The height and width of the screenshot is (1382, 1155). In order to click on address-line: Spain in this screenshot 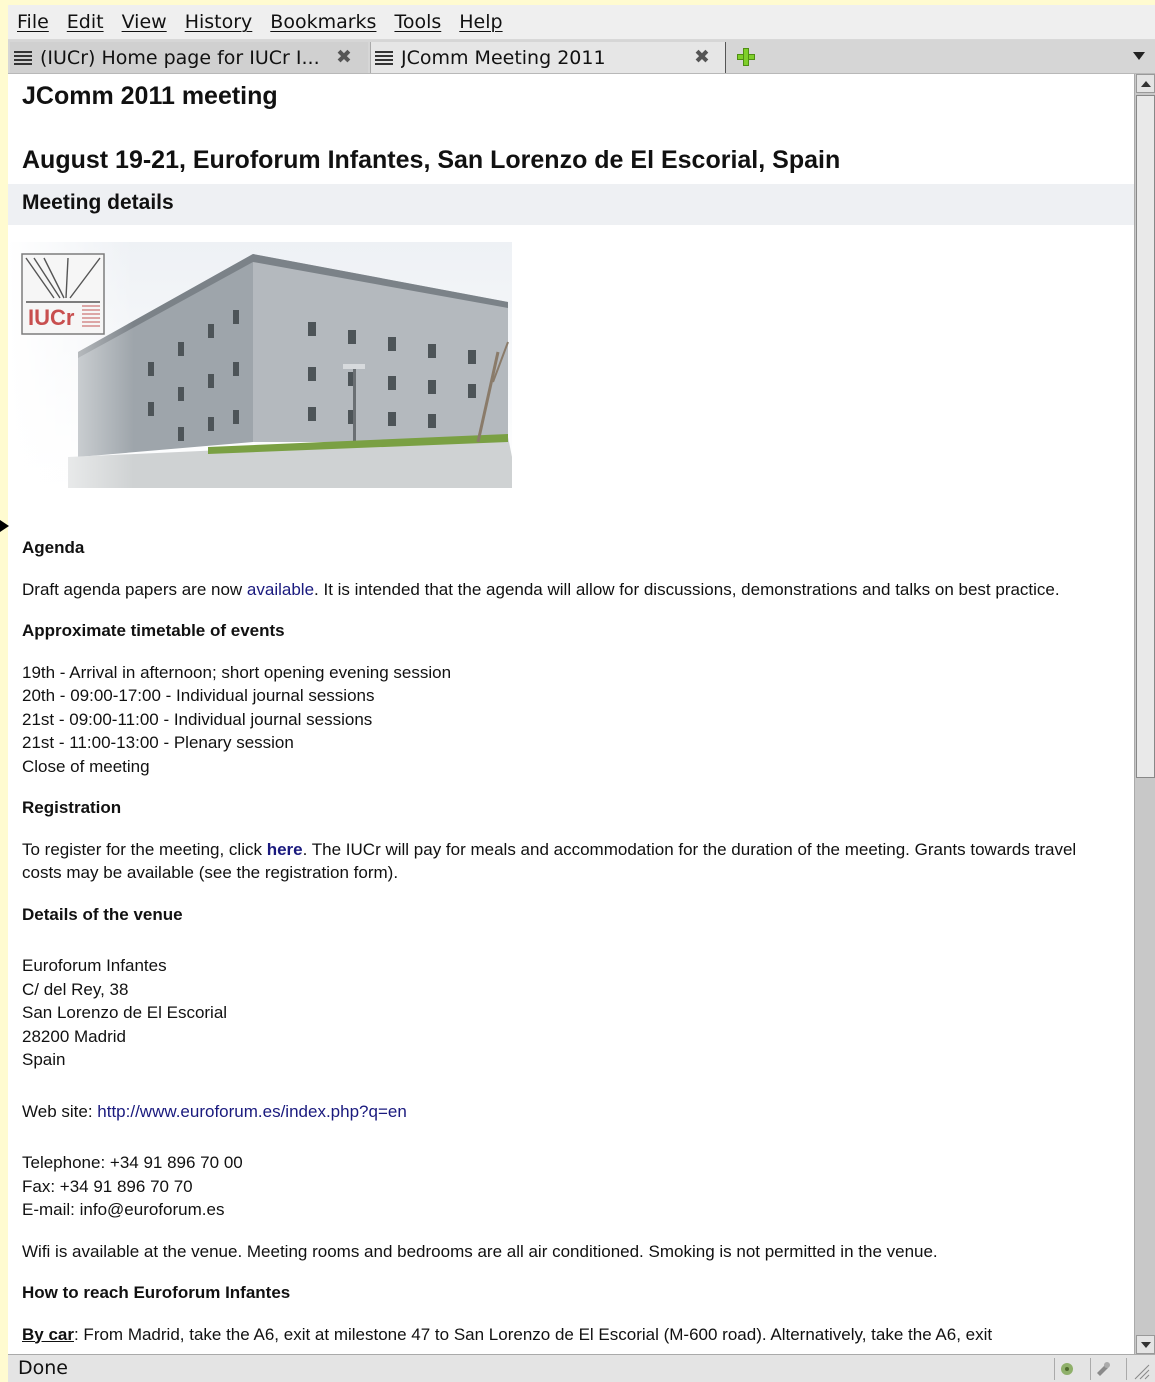, I will do `click(44, 1059)`.